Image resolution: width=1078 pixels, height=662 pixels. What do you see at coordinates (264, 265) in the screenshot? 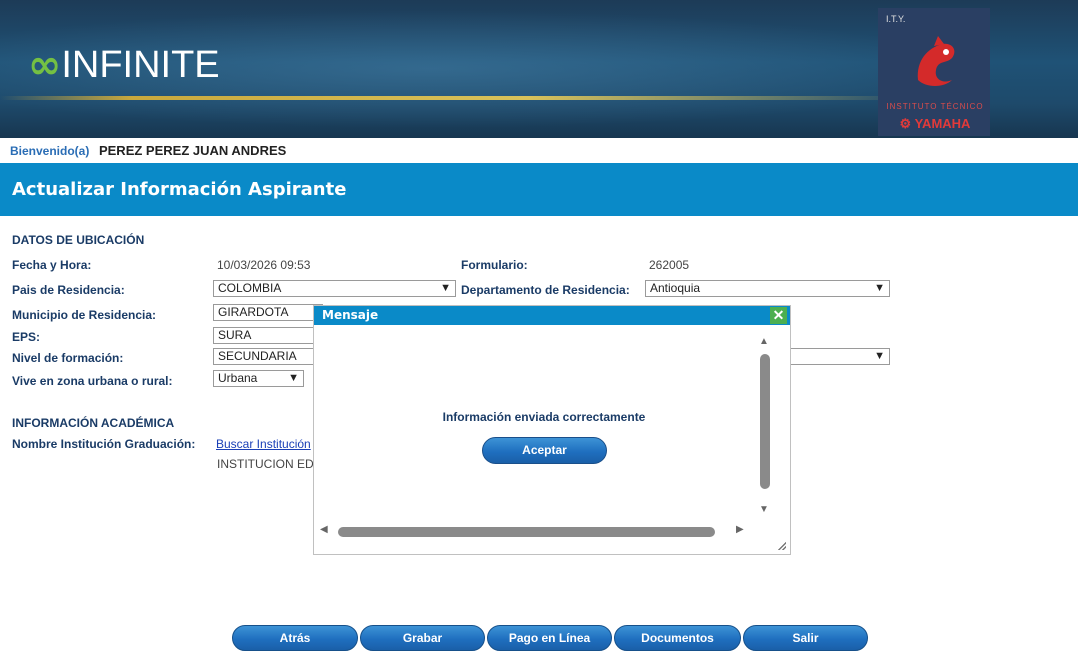
I see `fecha-value: 10/03/2026 09:53` at bounding box center [264, 265].